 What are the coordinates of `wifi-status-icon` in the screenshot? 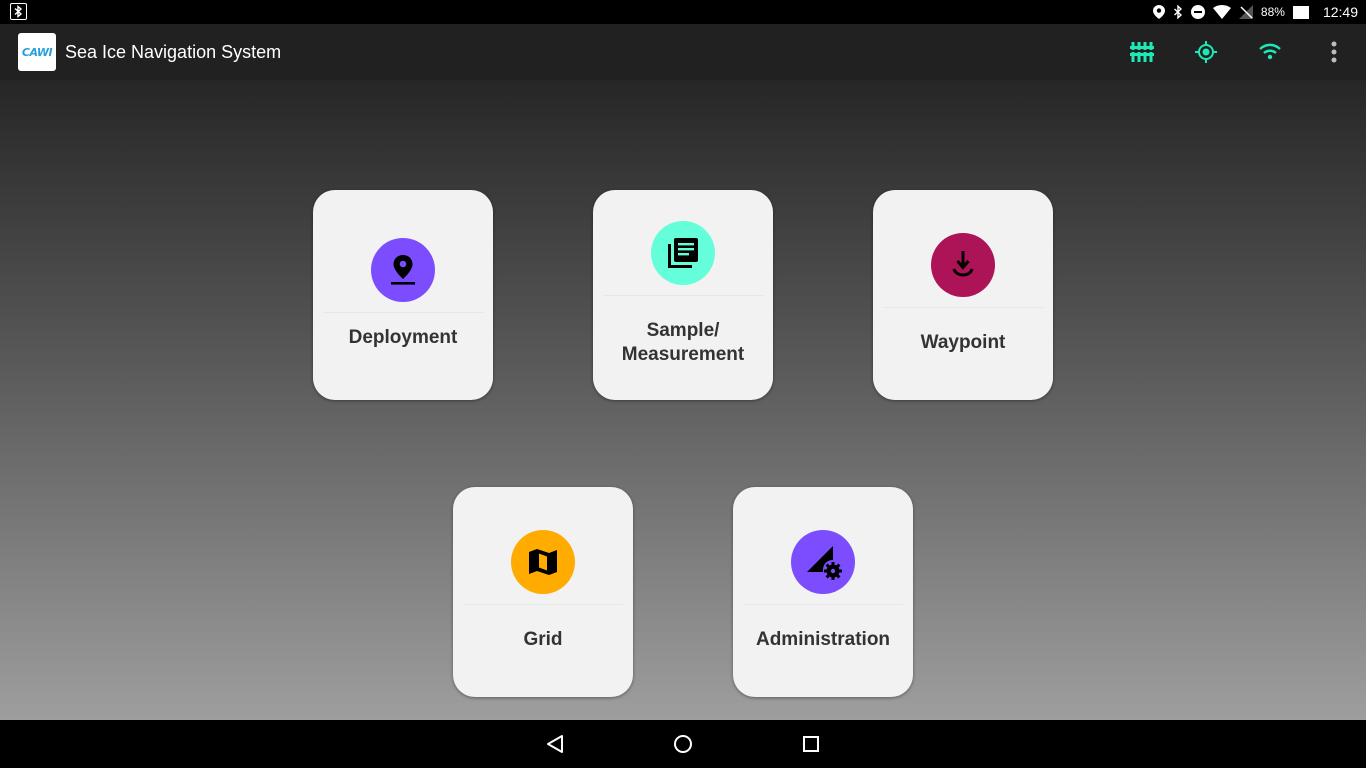 It's located at (1270, 52).